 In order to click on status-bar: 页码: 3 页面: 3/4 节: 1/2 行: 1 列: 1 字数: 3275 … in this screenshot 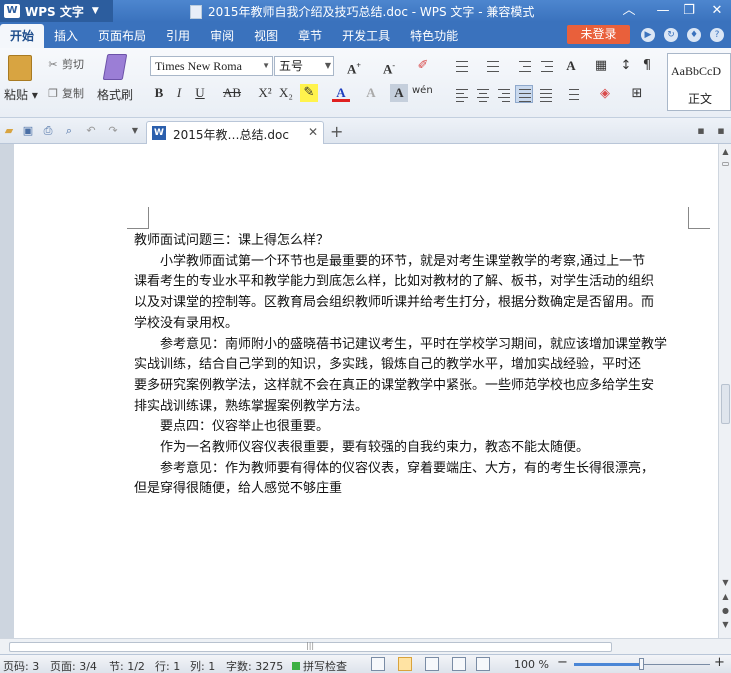, I will do `click(365, 663)`.